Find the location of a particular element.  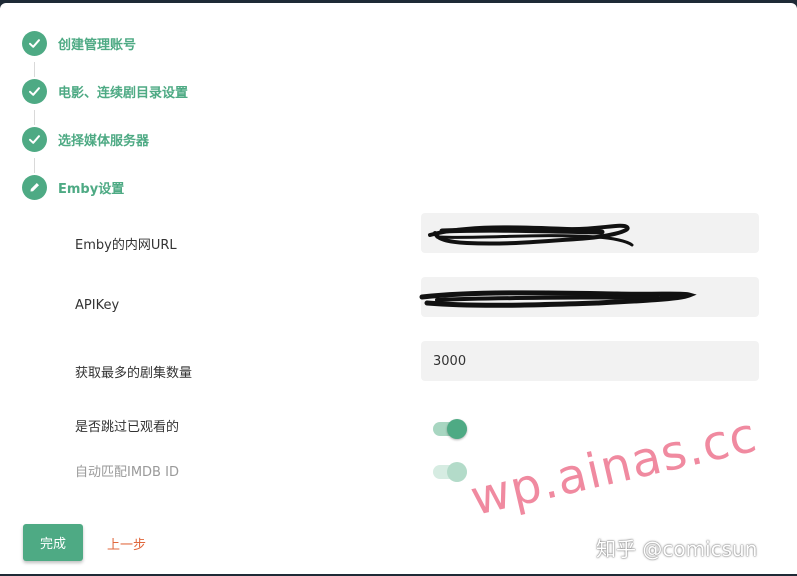

step-emby-settings: Emby设置 is located at coordinates (73, 187).